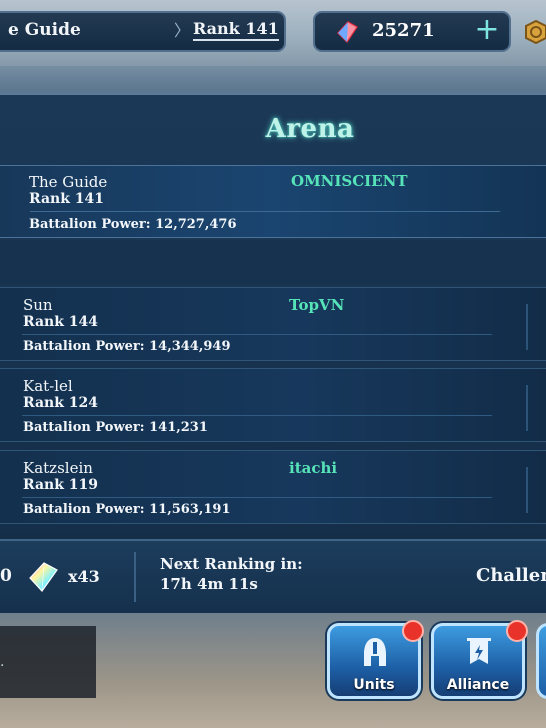 Image resolution: width=546 pixels, height=728 pixels. What do you see at coordinates (347, 32) in the screenshot?
I see `gem-icon` at bounding box center [347, 32].